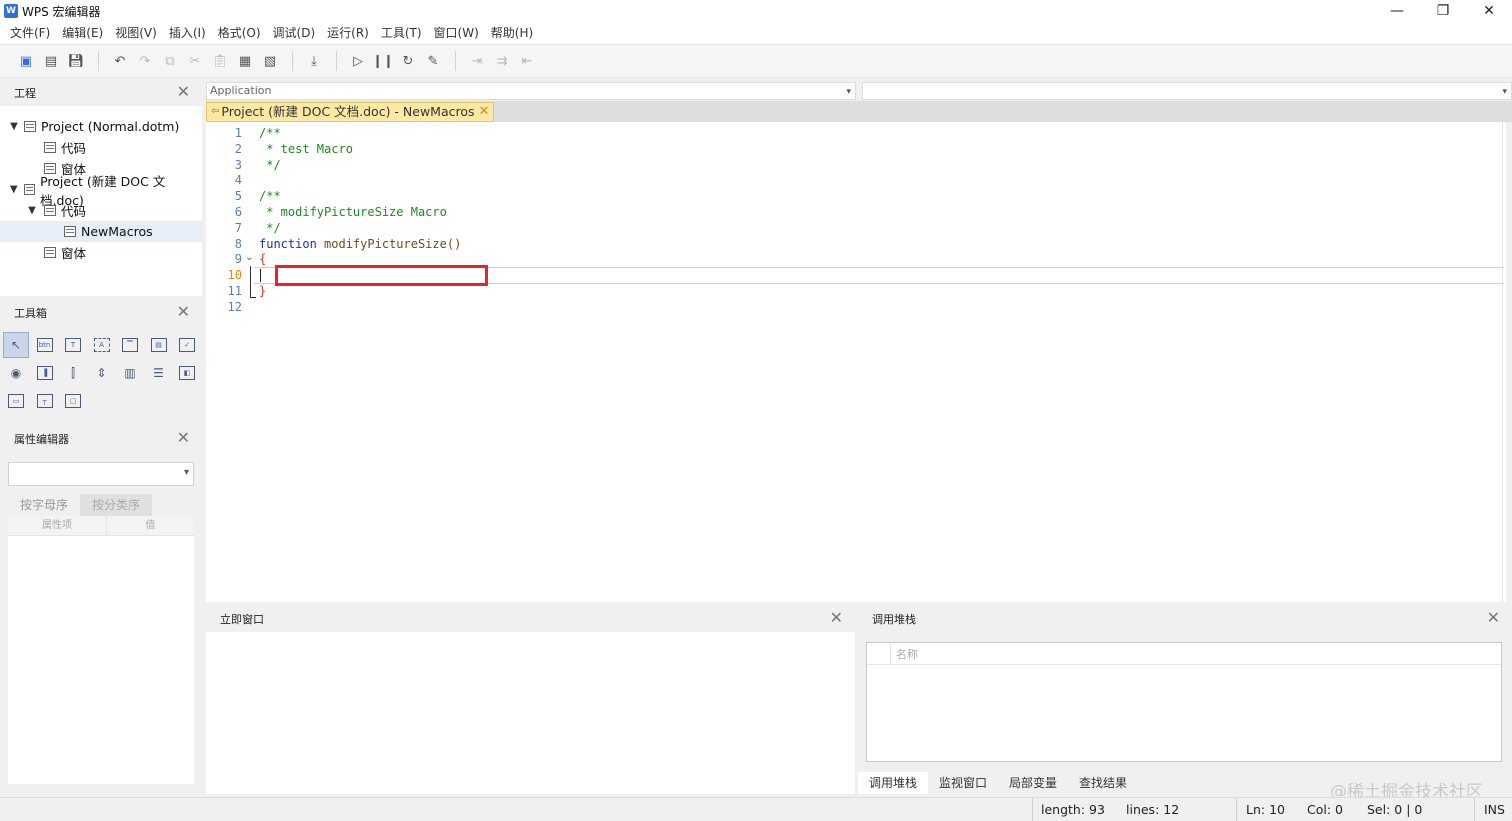 This screenshot has height=821, width=1512. What do you see at coordinates (101, 231) in the screenshot?
I see `tree-item-newmacros: NewMacros` at bounding box center [101, 231].